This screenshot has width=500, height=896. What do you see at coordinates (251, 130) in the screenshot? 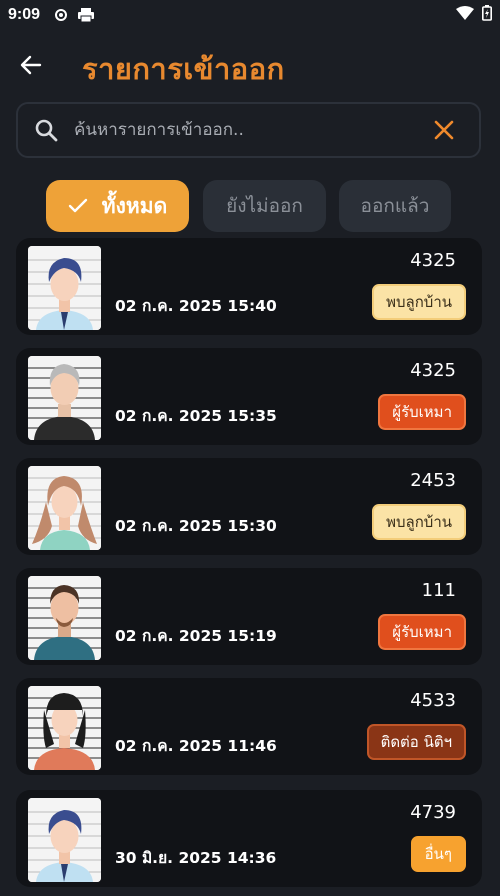
I see `search-input` at bounding box center [251, 130].